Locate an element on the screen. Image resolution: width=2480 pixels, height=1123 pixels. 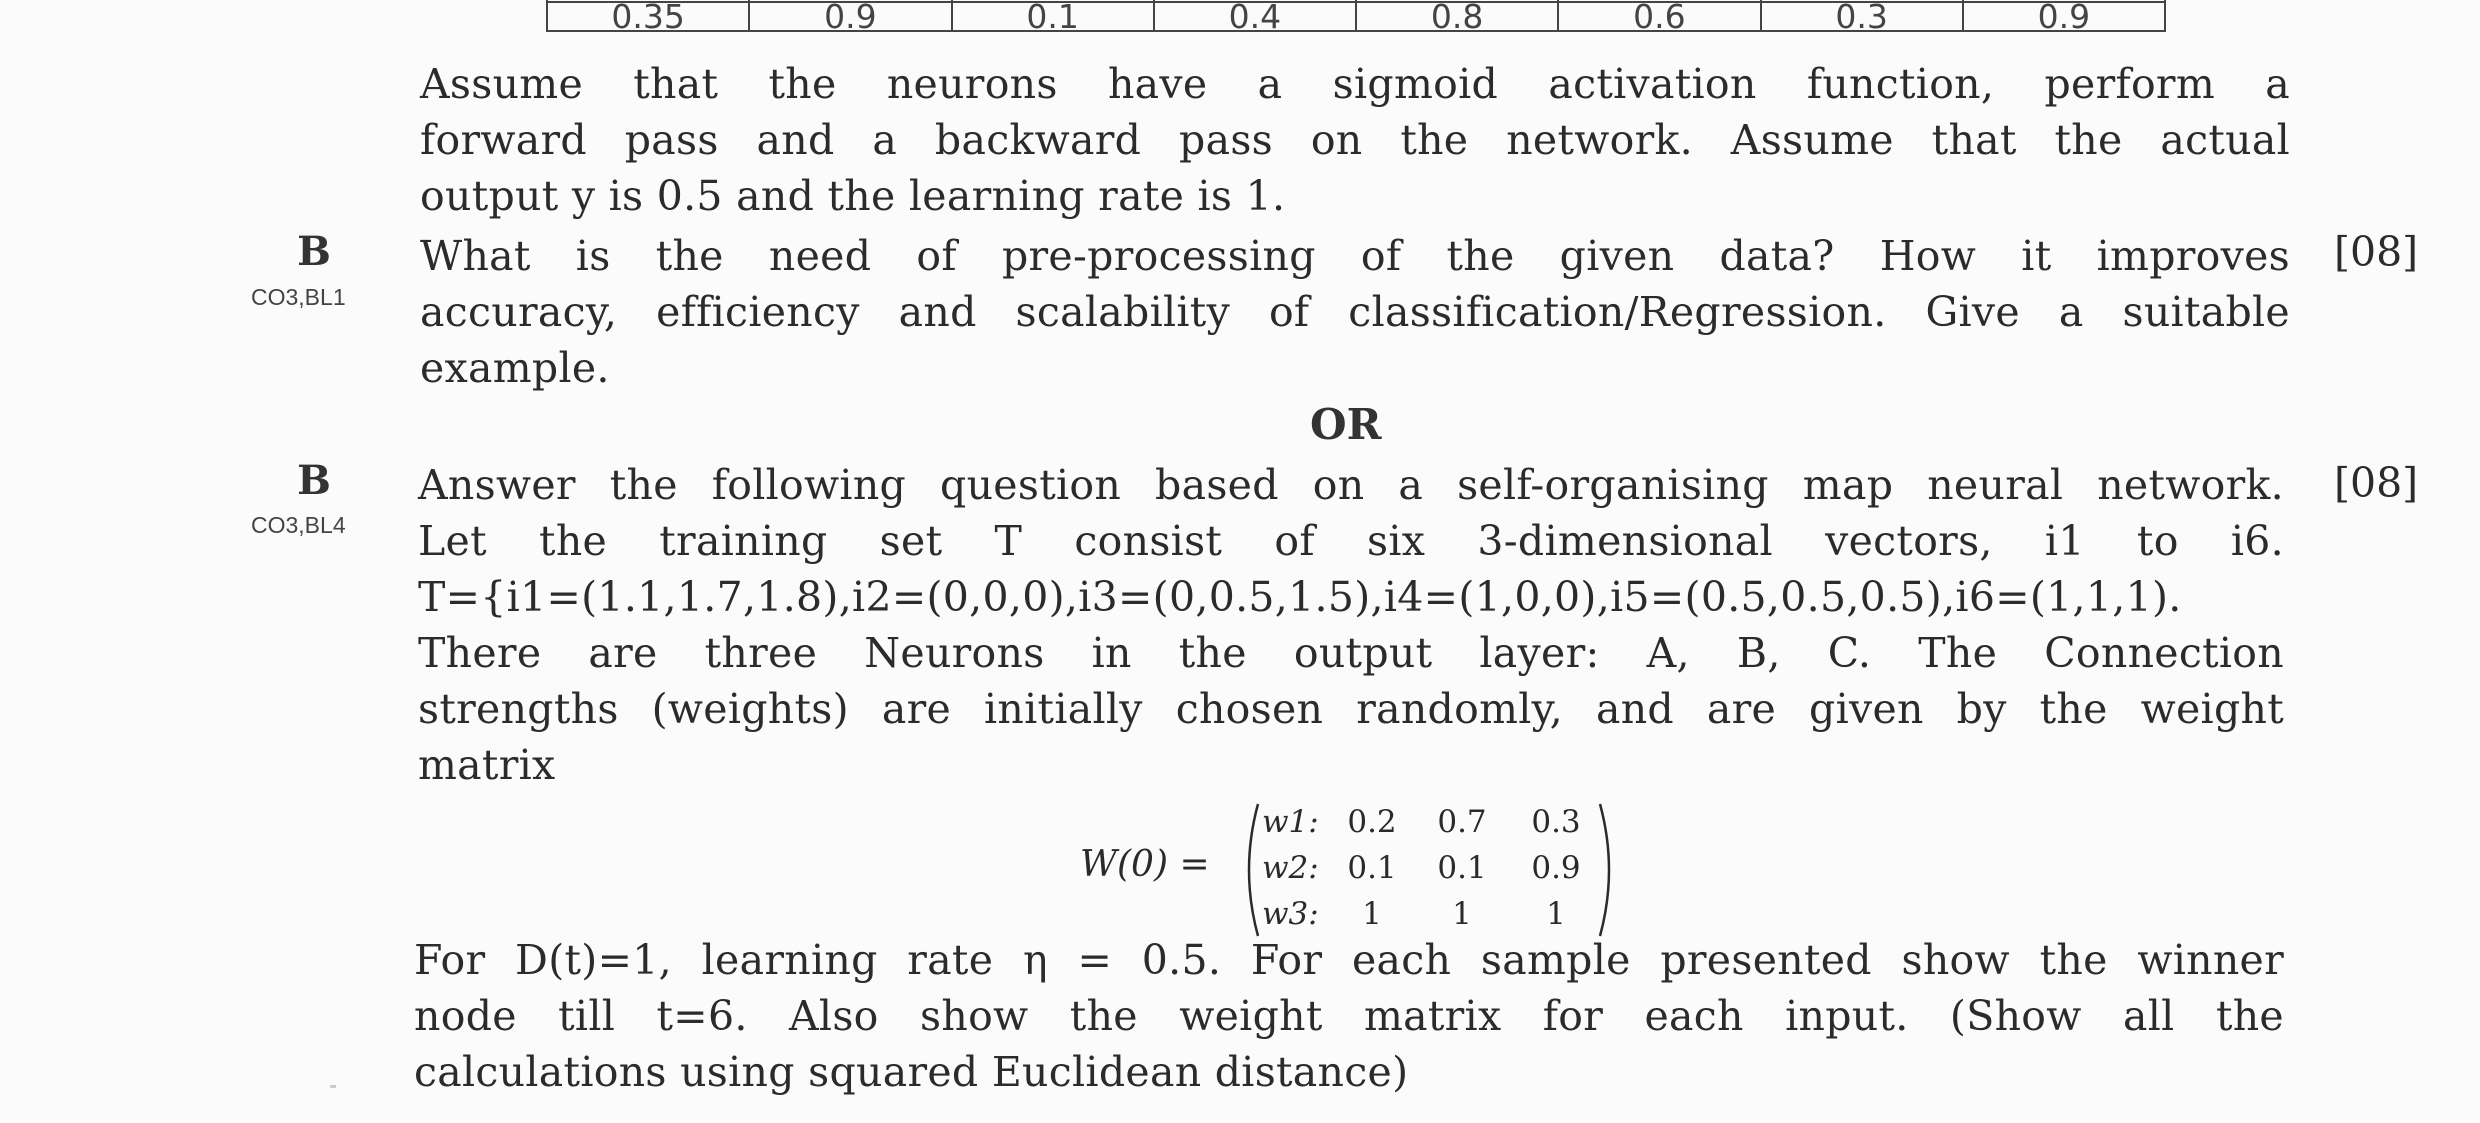
table-cell: 0.35 is located at coordinates (648, 16).